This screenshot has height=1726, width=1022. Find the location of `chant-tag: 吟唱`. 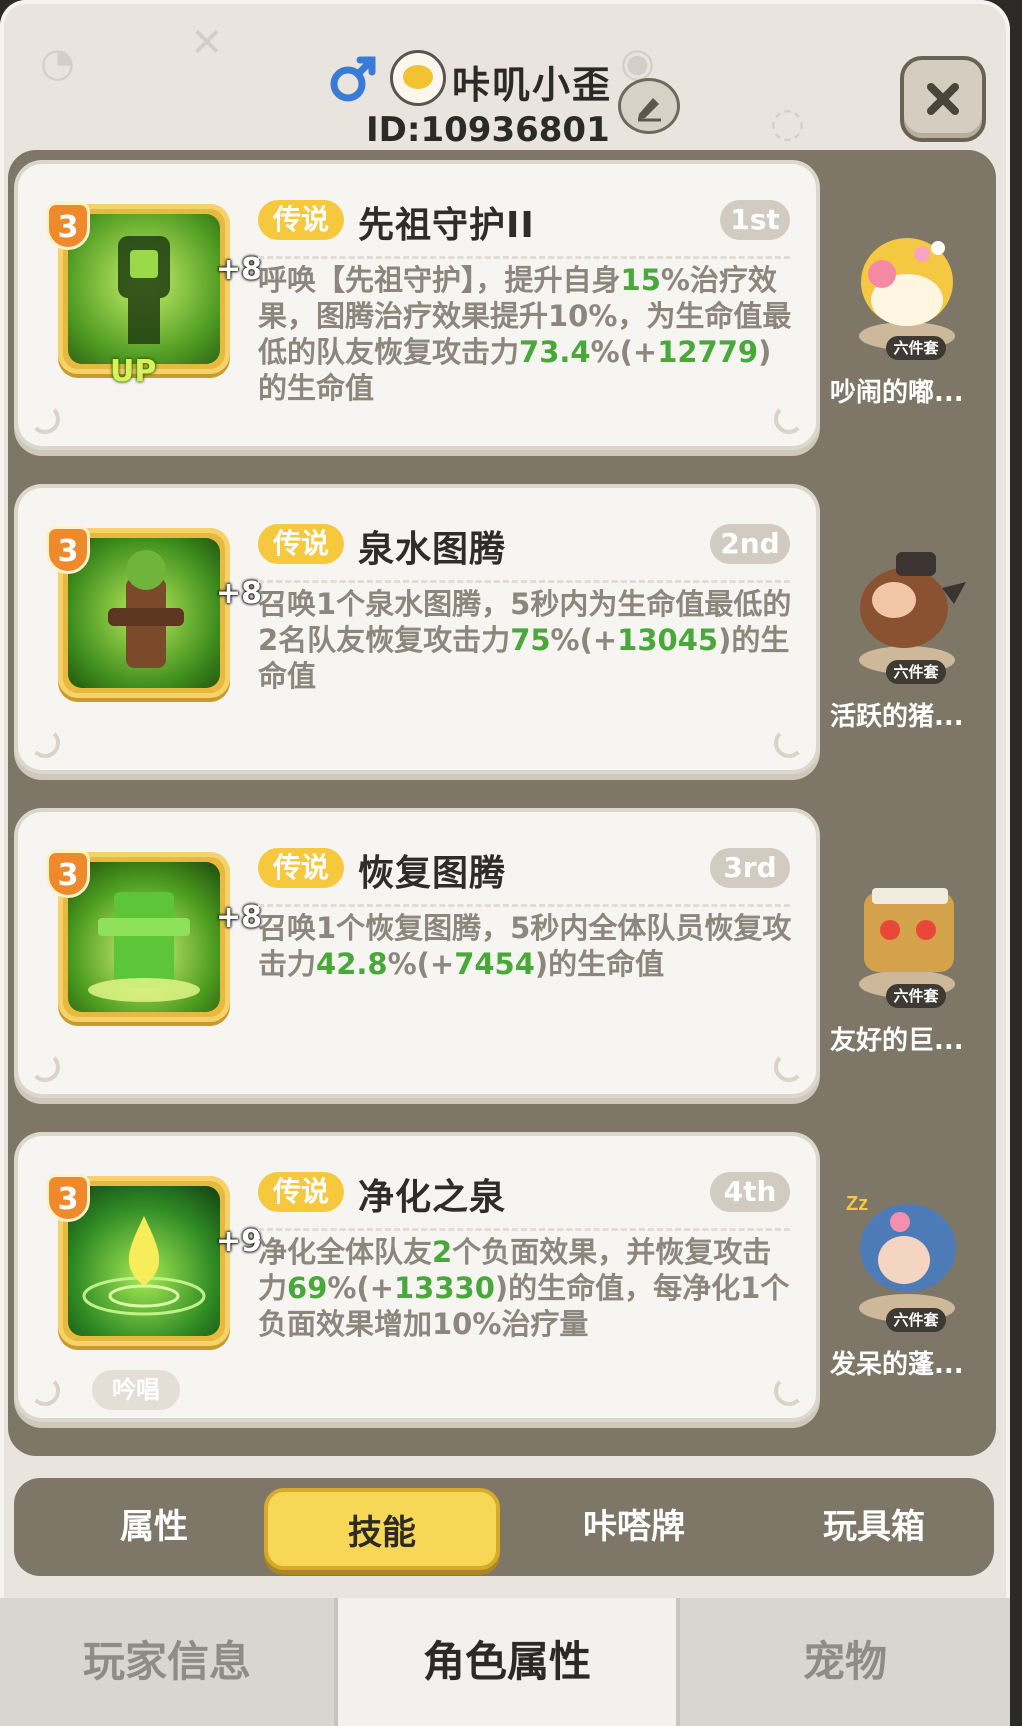

chant-tag: 吟唱 is located at coordinates (136, 1390).